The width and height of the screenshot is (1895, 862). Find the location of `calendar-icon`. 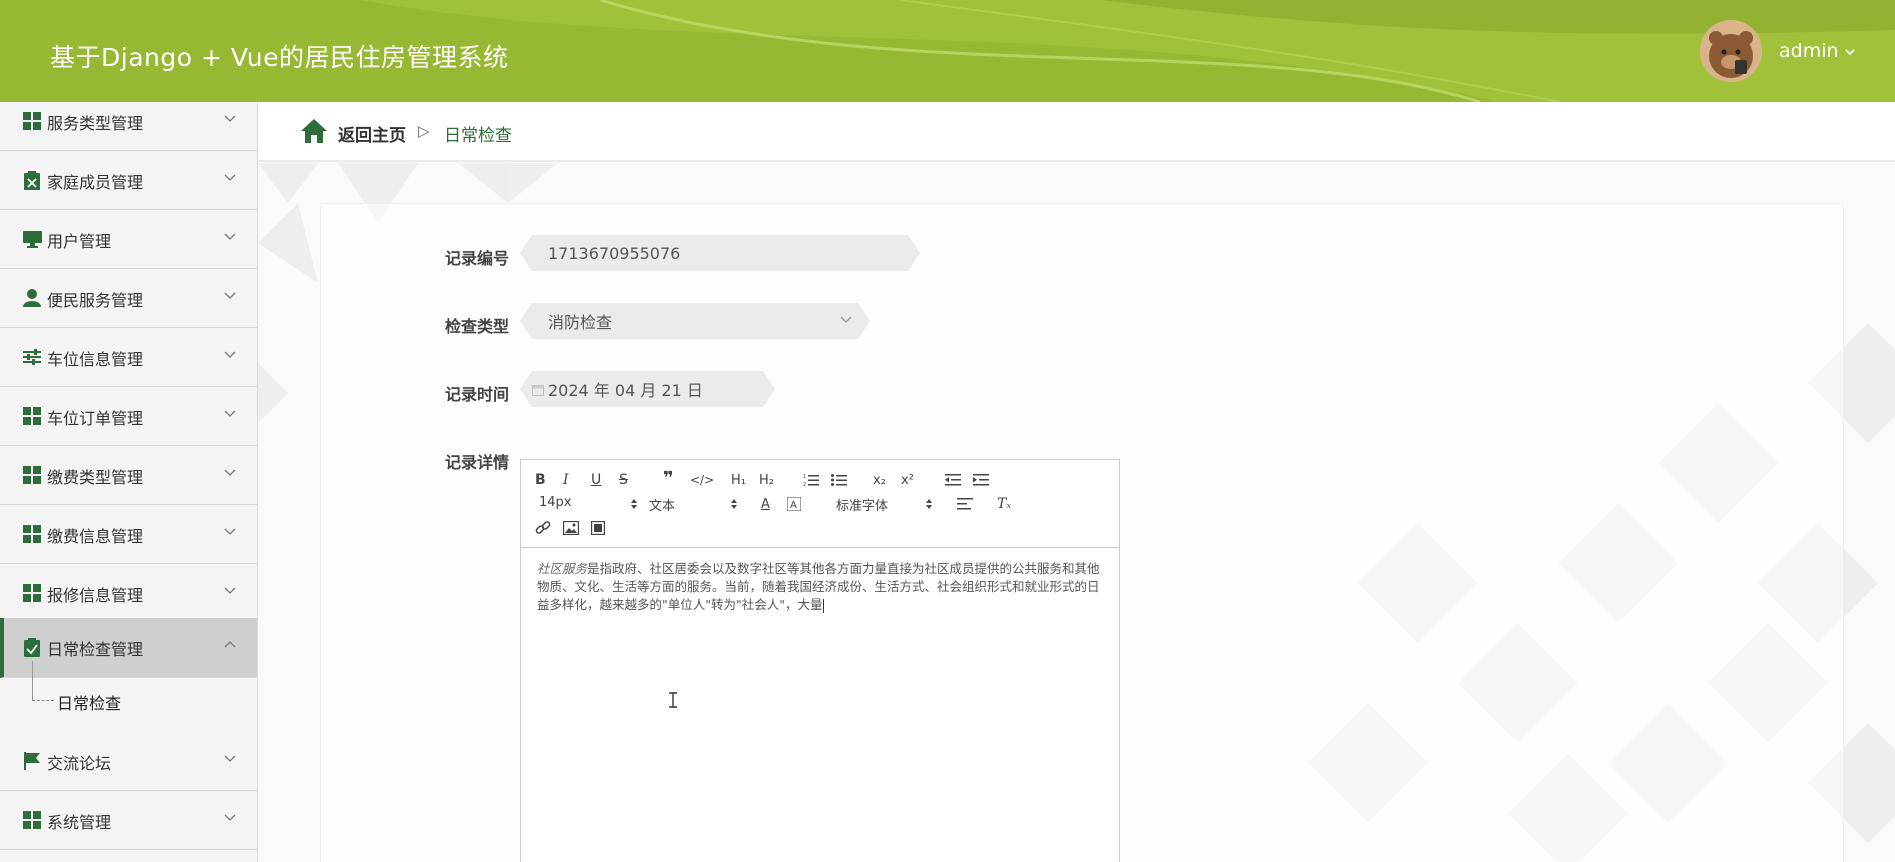

calendar-icon is located at coordinates (538, 390).